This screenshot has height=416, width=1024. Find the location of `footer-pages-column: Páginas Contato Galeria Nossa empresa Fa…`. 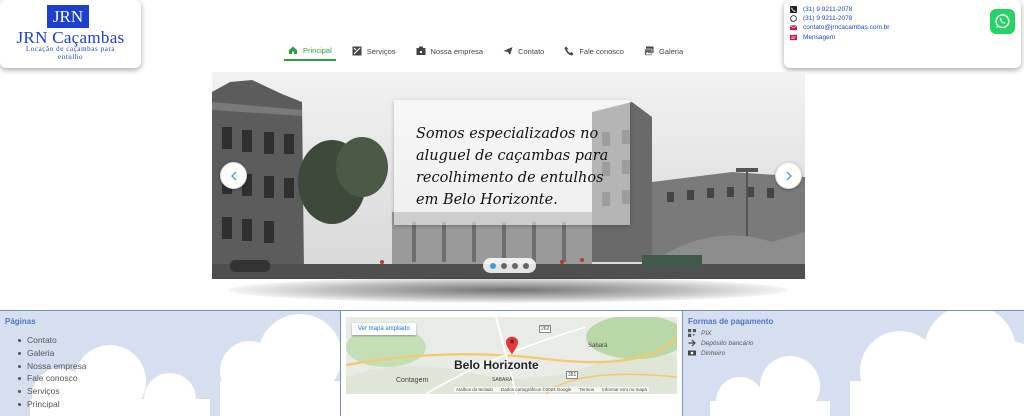

footer-pages-column: Páginas Contato Galeria Nossa empresa Fa… is located at coordinates (170, 363).